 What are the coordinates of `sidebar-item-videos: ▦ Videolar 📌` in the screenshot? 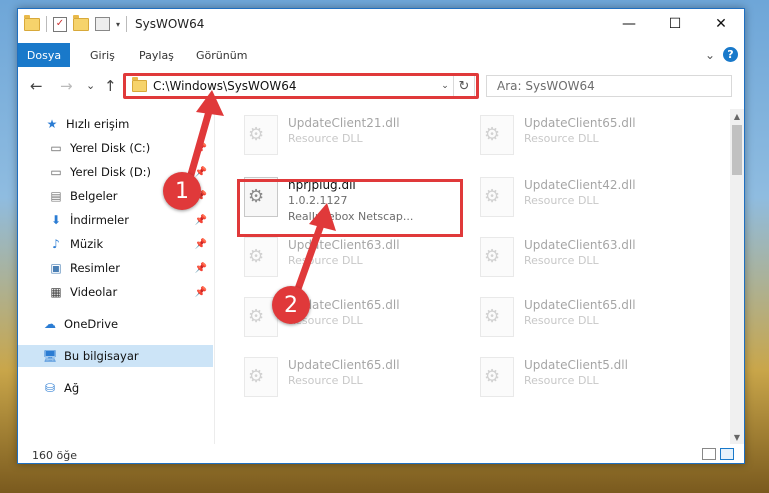 It's located at (115, 292).